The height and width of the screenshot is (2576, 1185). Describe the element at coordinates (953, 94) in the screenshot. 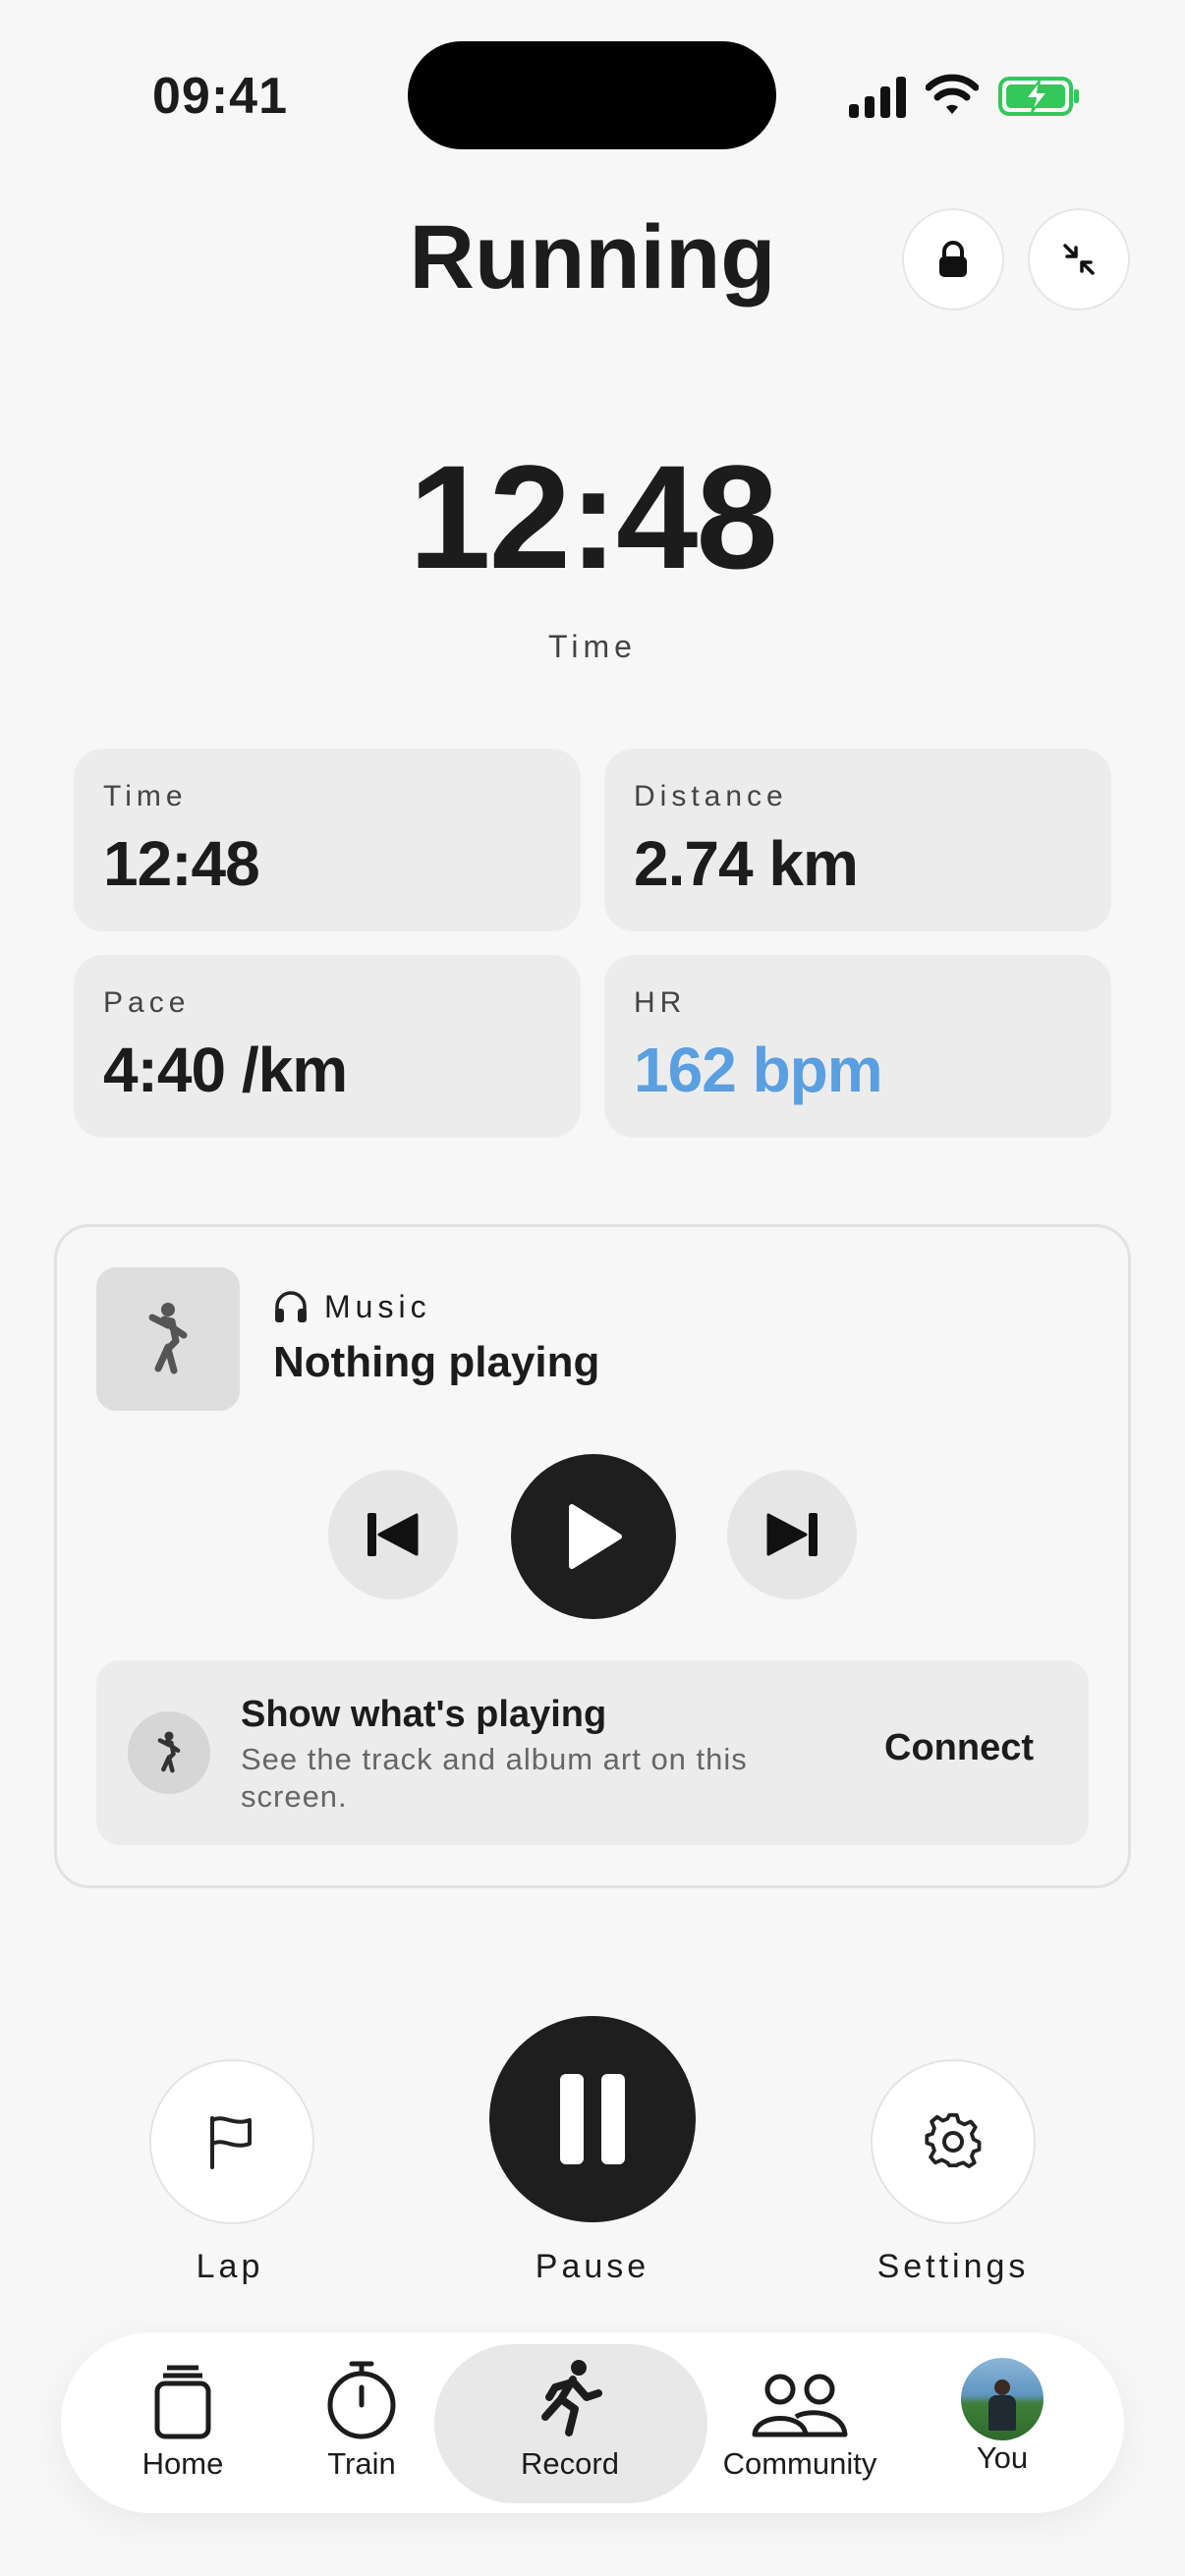

I see `wifi-icon` at that location.